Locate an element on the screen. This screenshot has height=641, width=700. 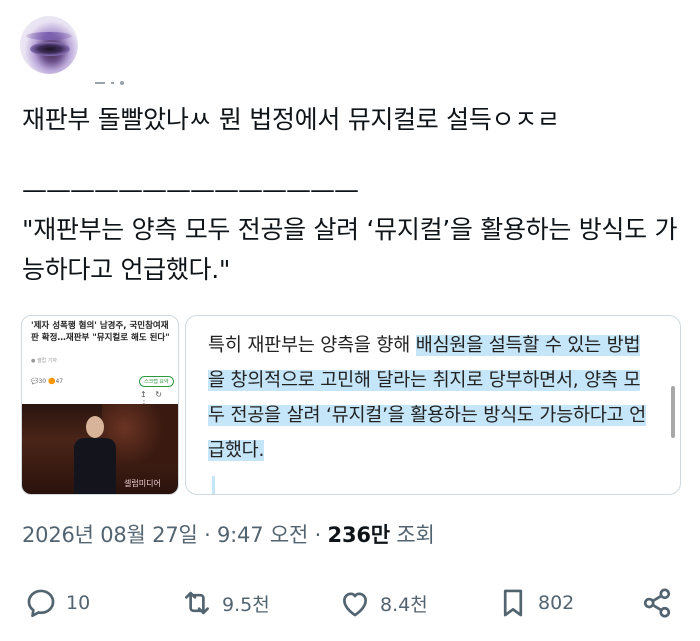
like-button: 8.4천 is located at coordinates (383, 603).